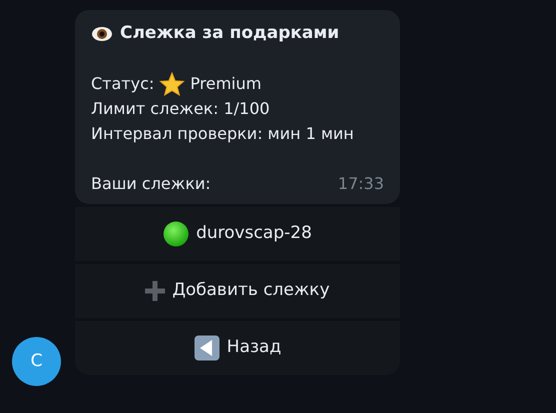 The width and height of the screenshot is (556, 413). What do you see at coordinates (237, 234) in the screenshot?
I see `keyboard-button: durovscap-28` at bounding box center [237, 234].